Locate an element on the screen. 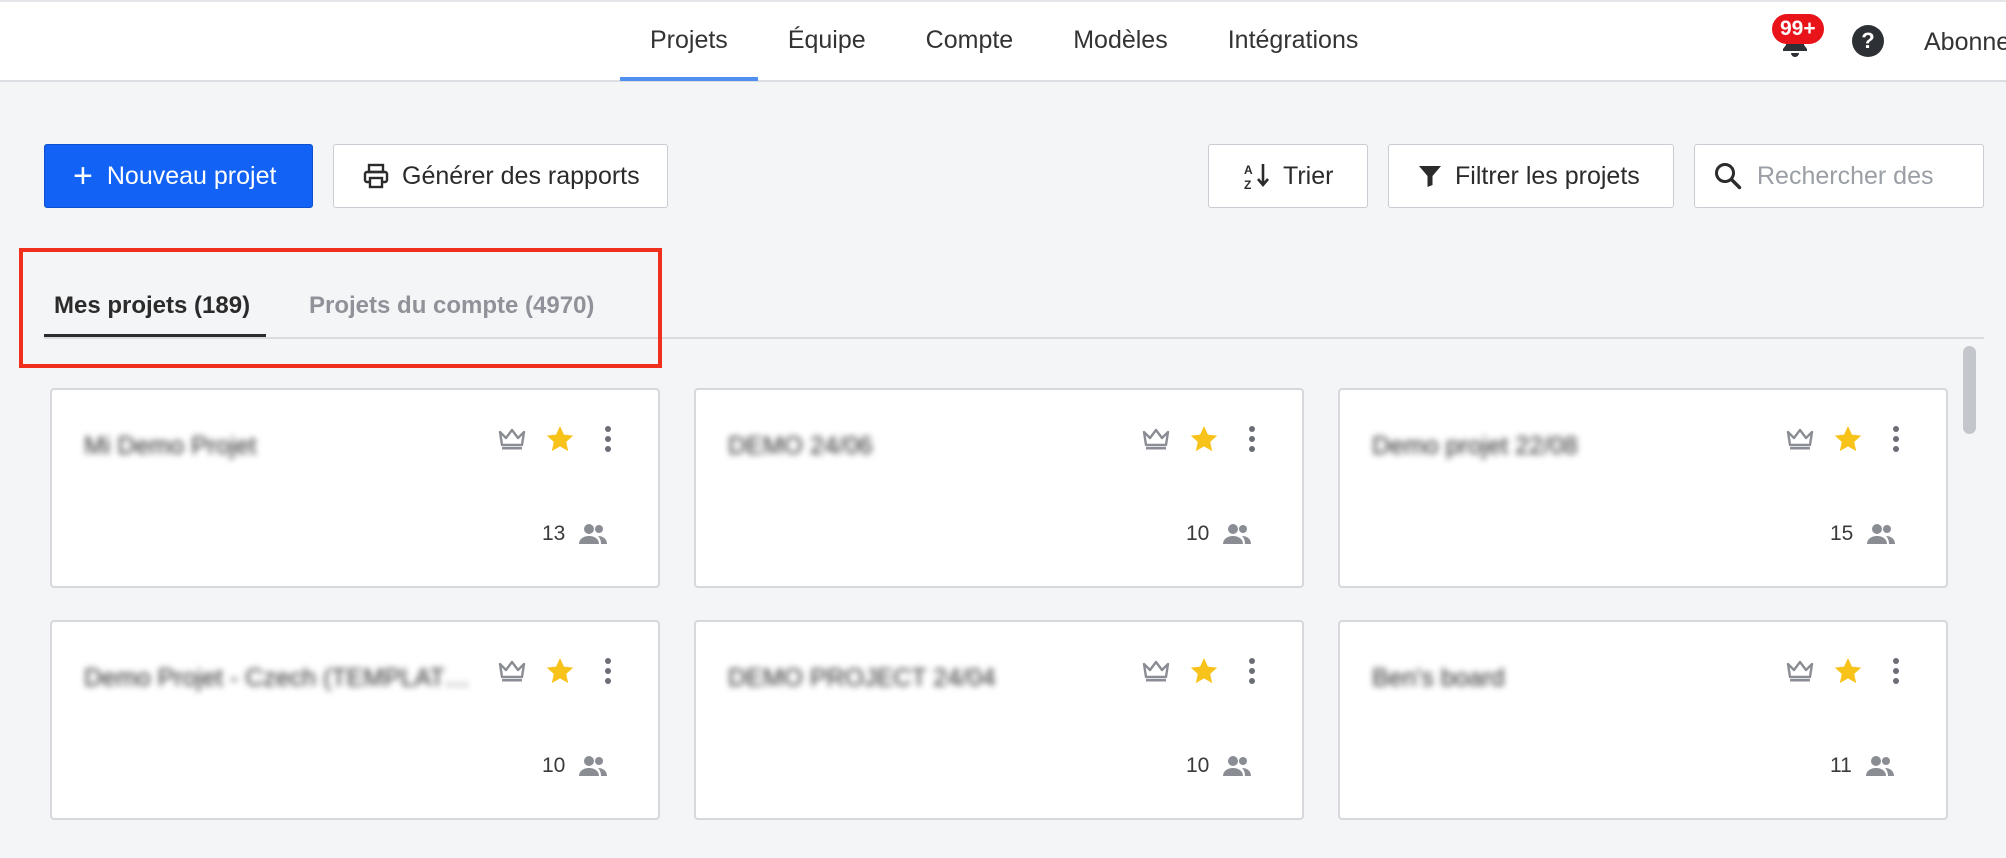 This screenshot has height=858, width=2006. member-count-value: 13 is located at coordinates (554, 533).